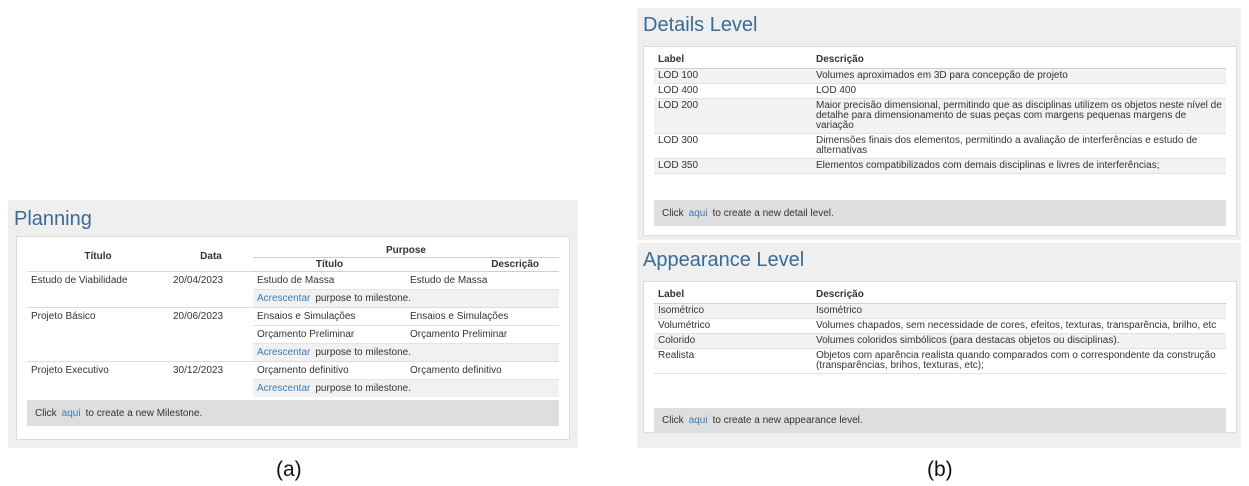 The width and height of the screenshot is (1249, 486). I want to click on details-header-label: Label, so click(733, 58).